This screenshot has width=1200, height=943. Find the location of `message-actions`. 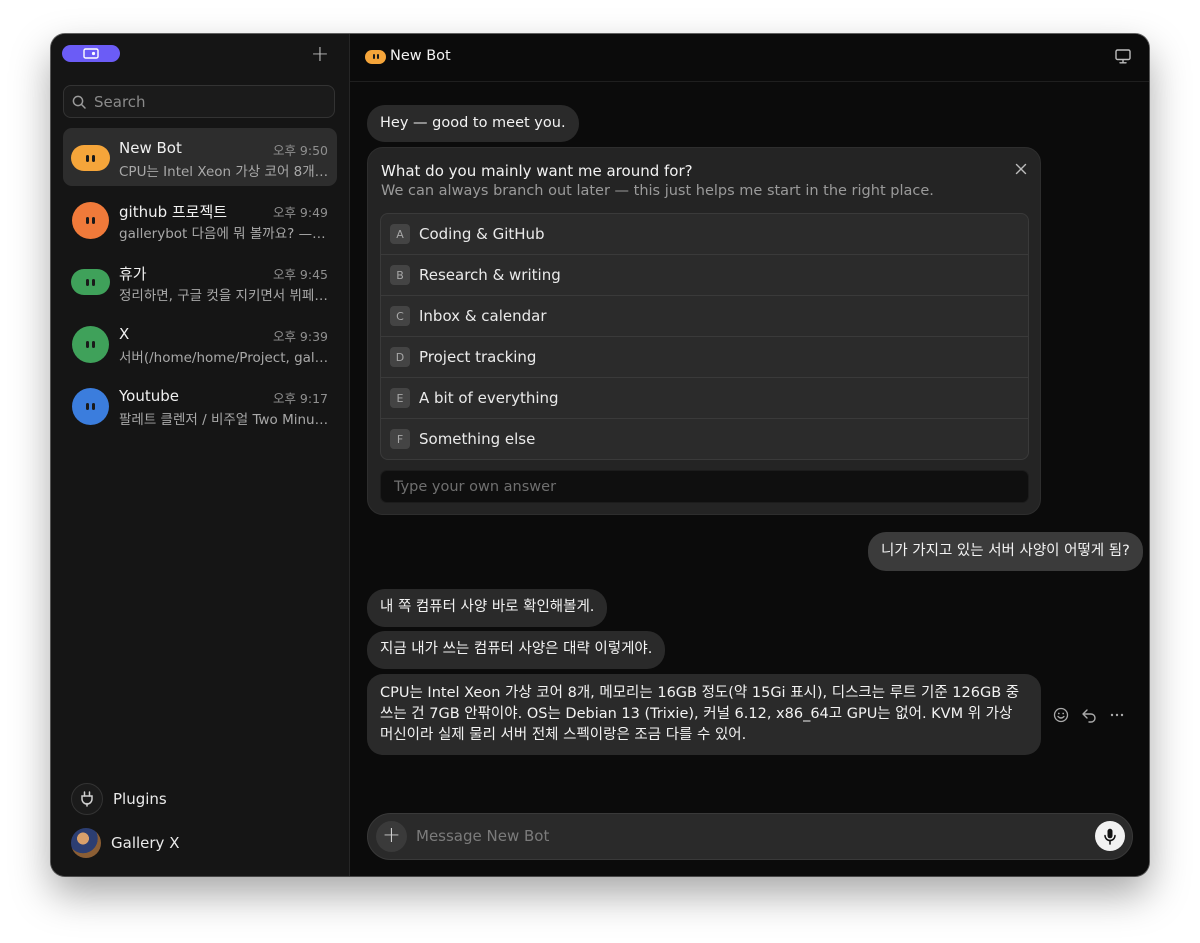

message-actions is located at coordinates (1089, 715).